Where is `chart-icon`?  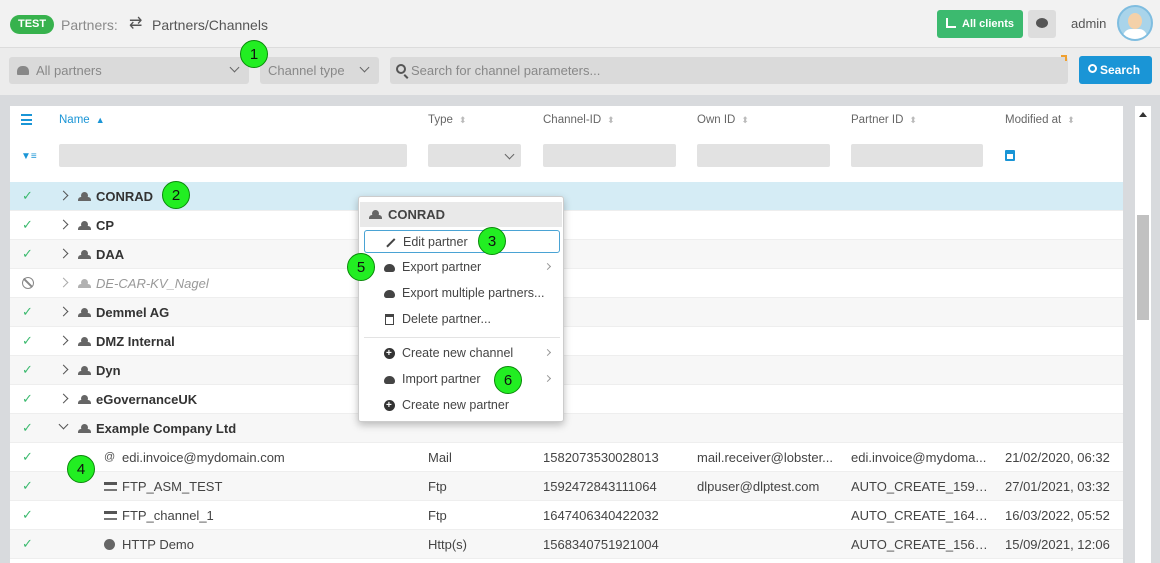
chart-icon is located at coordinates (951, 23).